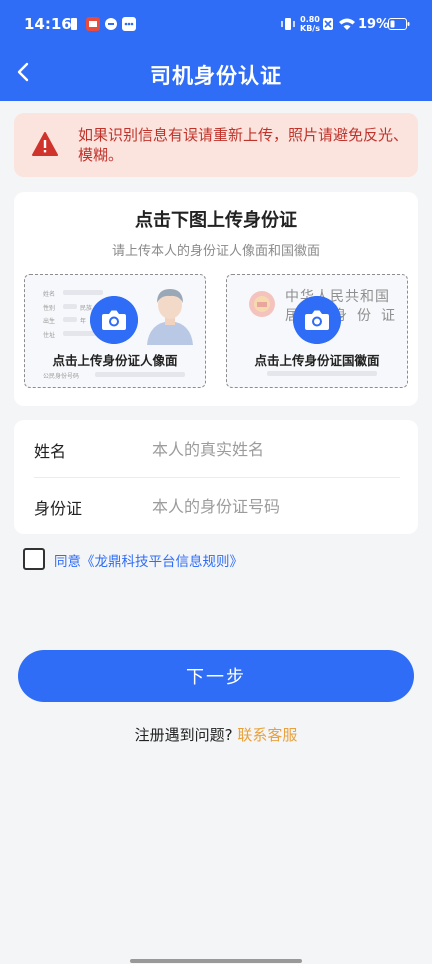 The image size is (432, 964). I want to click on battery-percent: 19%, so click(374, 24).